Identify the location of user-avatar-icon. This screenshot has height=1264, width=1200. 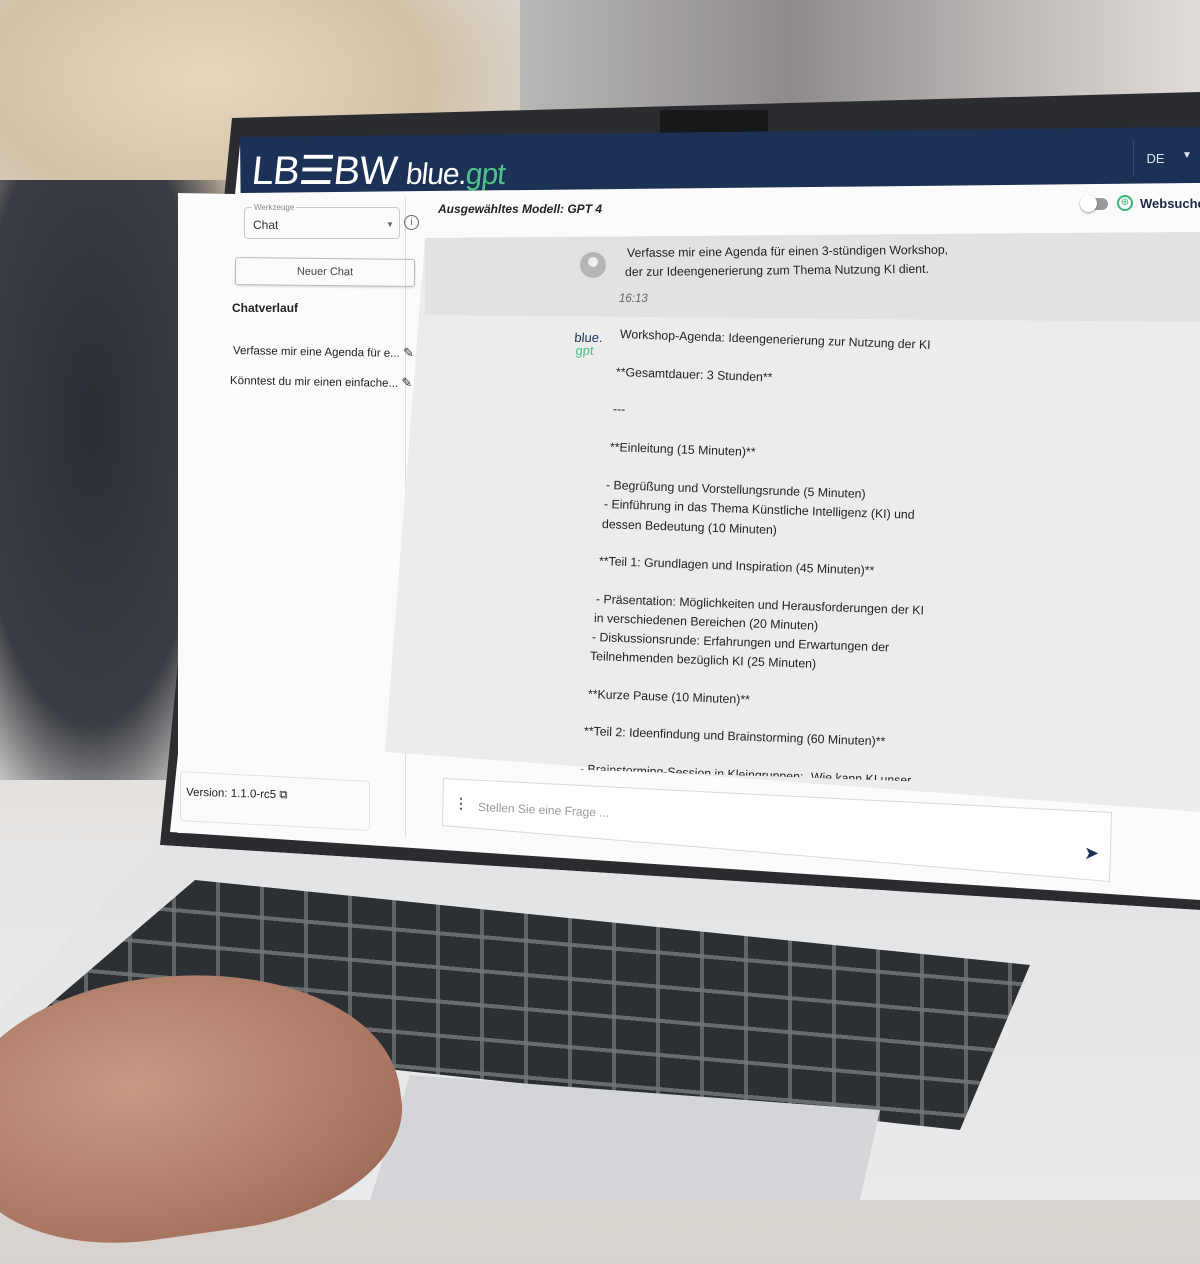
(593, 265).